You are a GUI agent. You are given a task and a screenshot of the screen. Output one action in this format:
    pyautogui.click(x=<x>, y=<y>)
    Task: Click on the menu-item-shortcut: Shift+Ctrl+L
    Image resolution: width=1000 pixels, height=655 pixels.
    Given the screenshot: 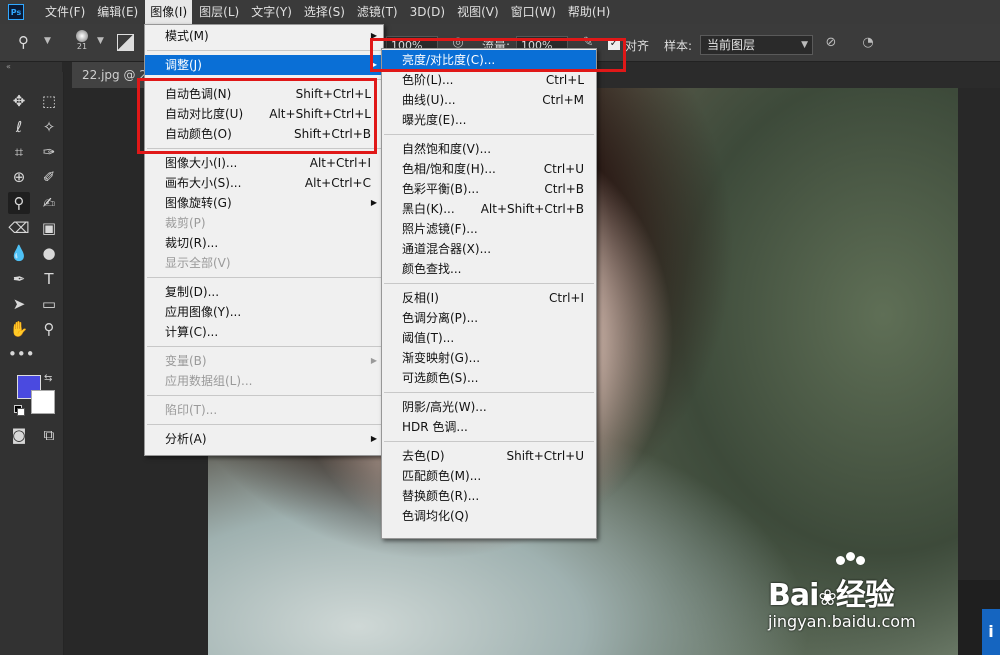 What is the action you would take?
    pyautogui.click(x=333, y=94)
    